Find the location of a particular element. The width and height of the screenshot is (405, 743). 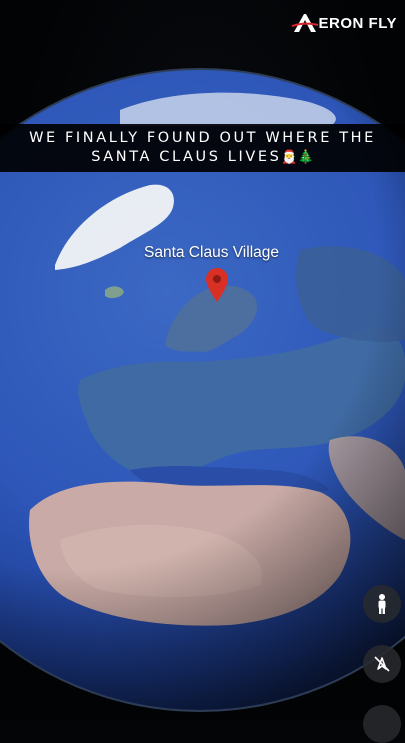

compass-button is located at coordinates (382, 664).